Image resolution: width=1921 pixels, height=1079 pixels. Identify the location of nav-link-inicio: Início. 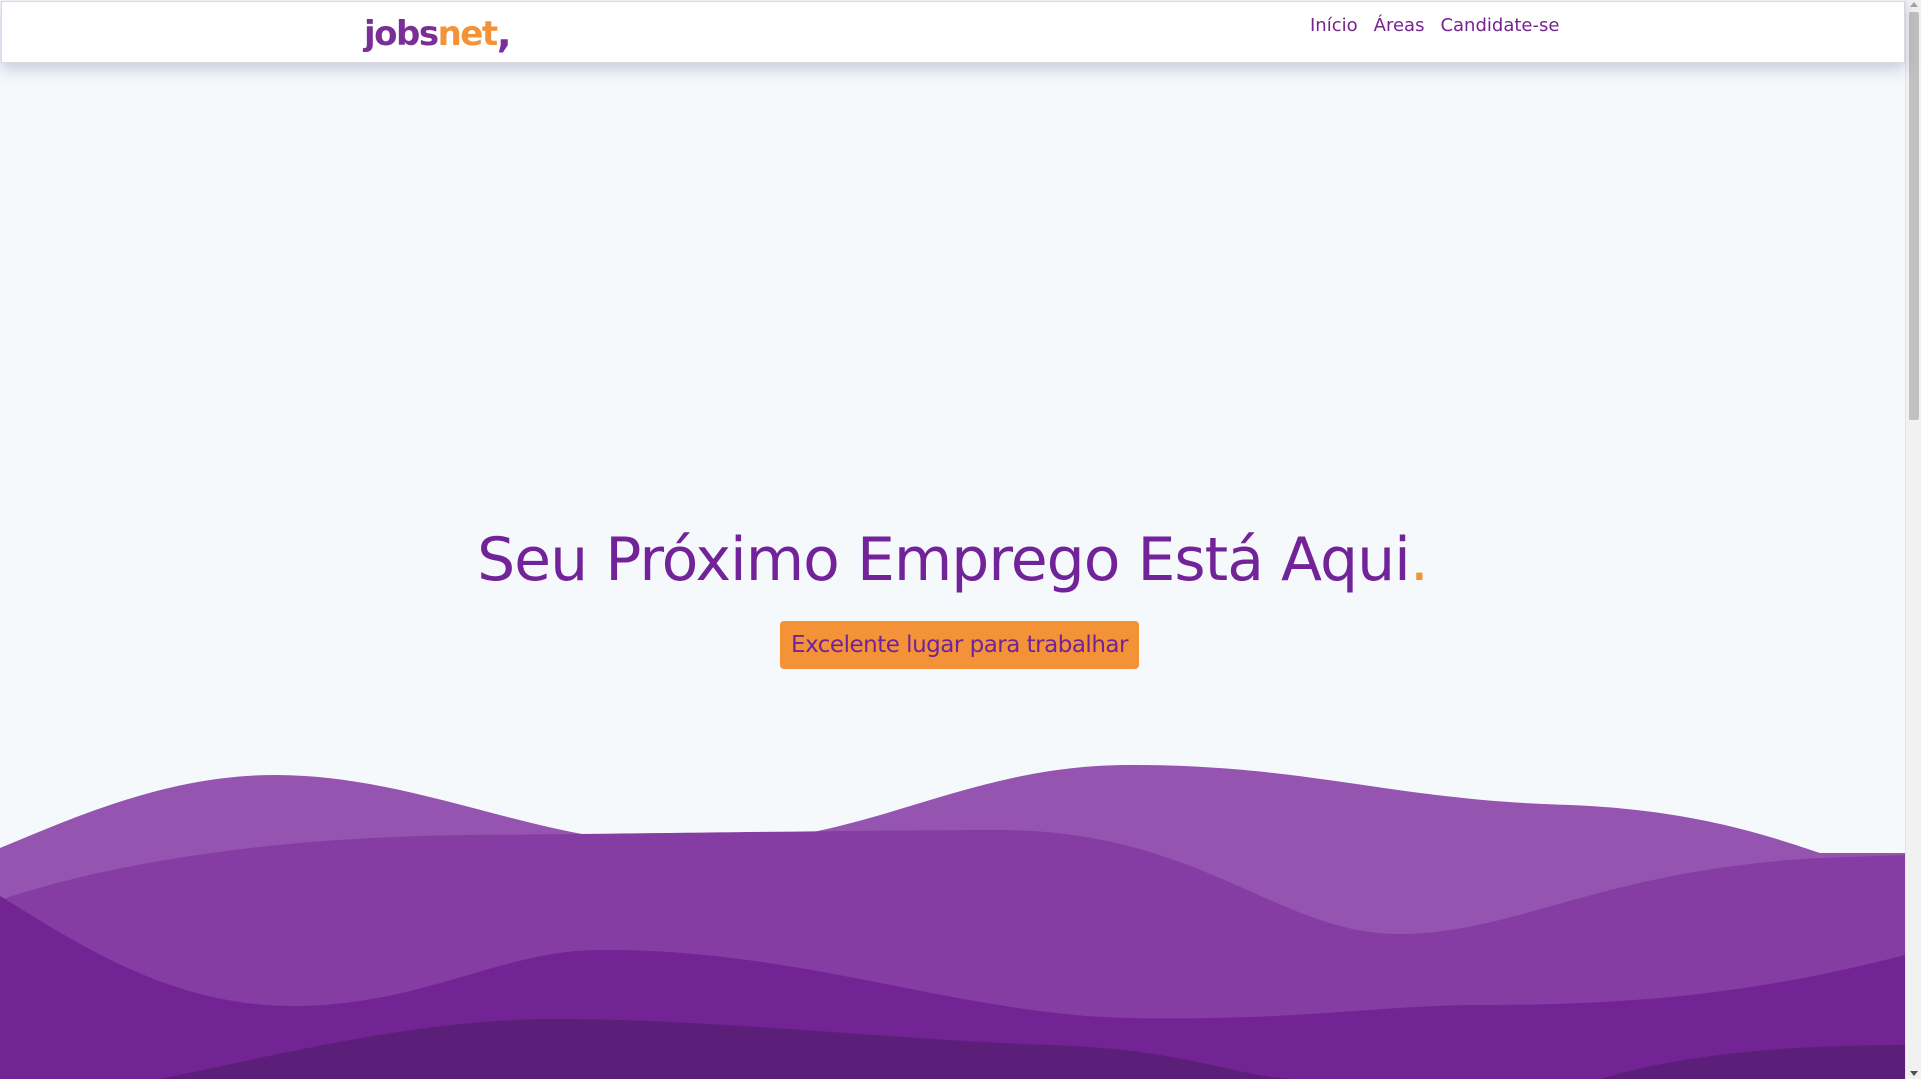
(1334, 26).